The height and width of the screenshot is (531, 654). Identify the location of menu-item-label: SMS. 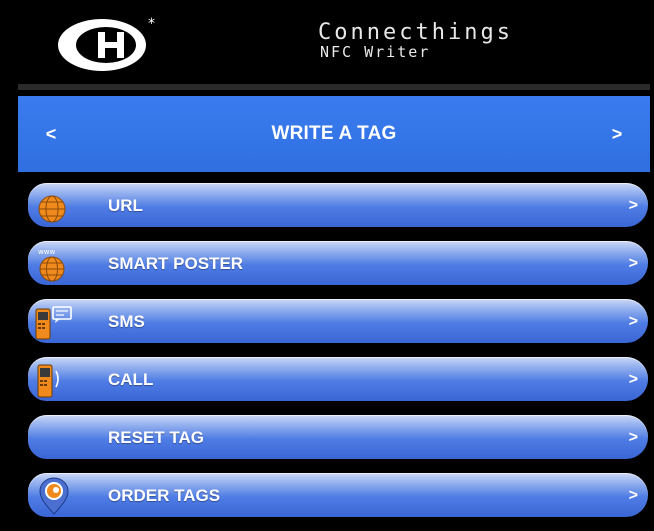
(126, 321).